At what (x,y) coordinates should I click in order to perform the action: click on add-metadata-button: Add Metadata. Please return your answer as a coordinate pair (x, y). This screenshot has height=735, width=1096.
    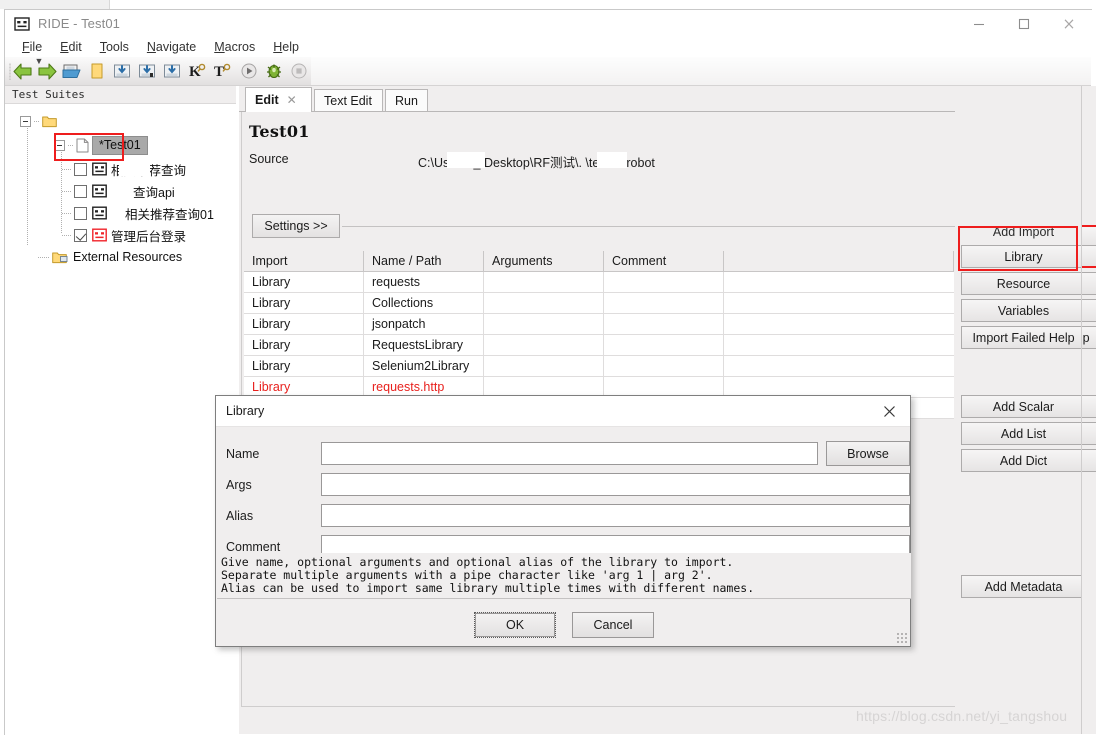
    Looking at the image, I should click on (1023, 586).